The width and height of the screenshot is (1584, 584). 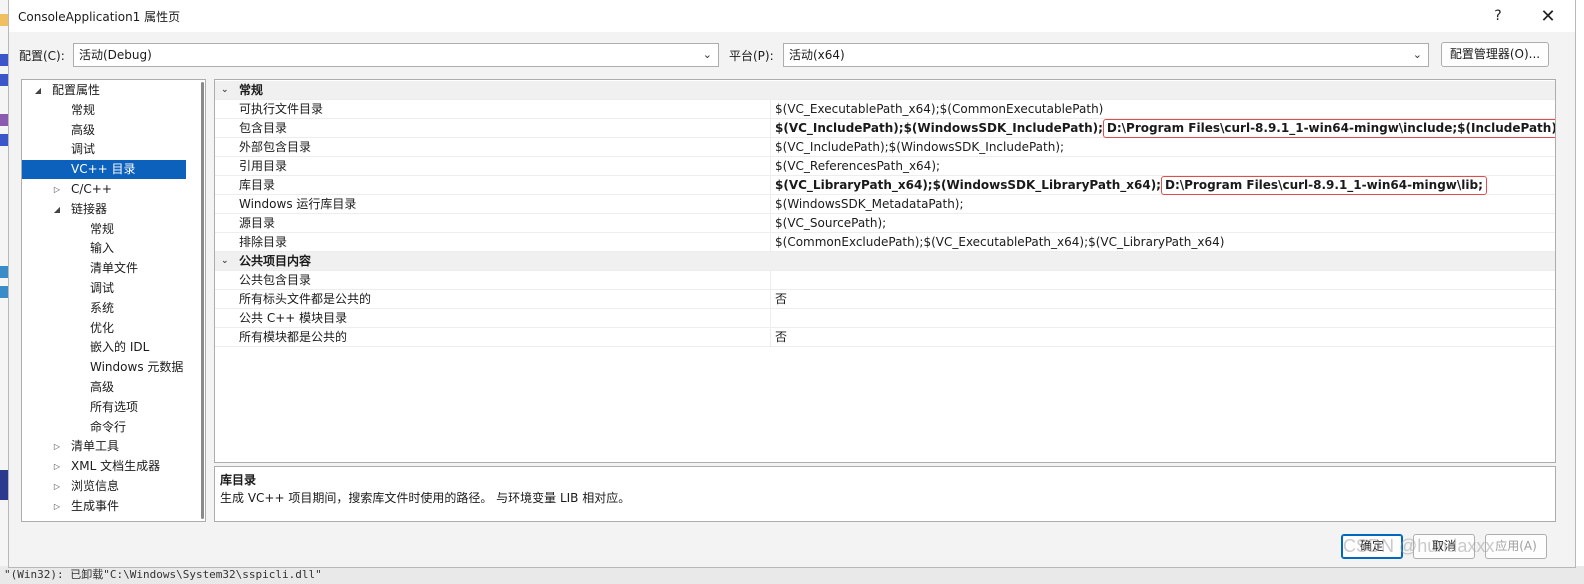 I want to click on tree-item: ◢ 链接器, so click(x=104, y=209).